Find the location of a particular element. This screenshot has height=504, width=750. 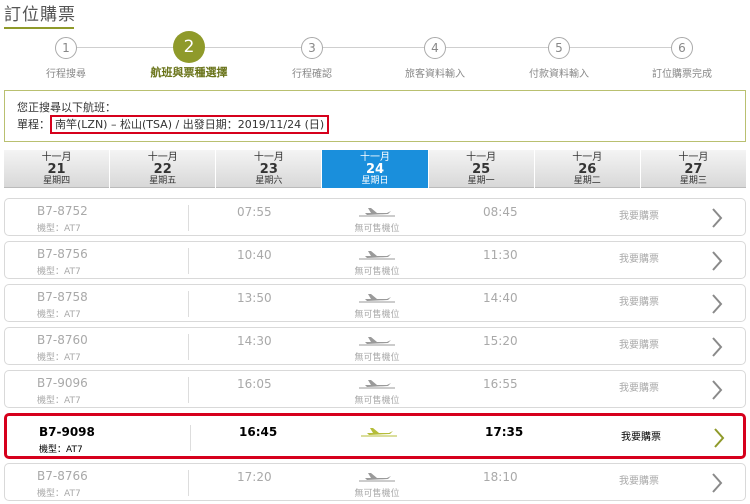

date-tab-weekday: 星期一 is located at coordinates (481, 181).